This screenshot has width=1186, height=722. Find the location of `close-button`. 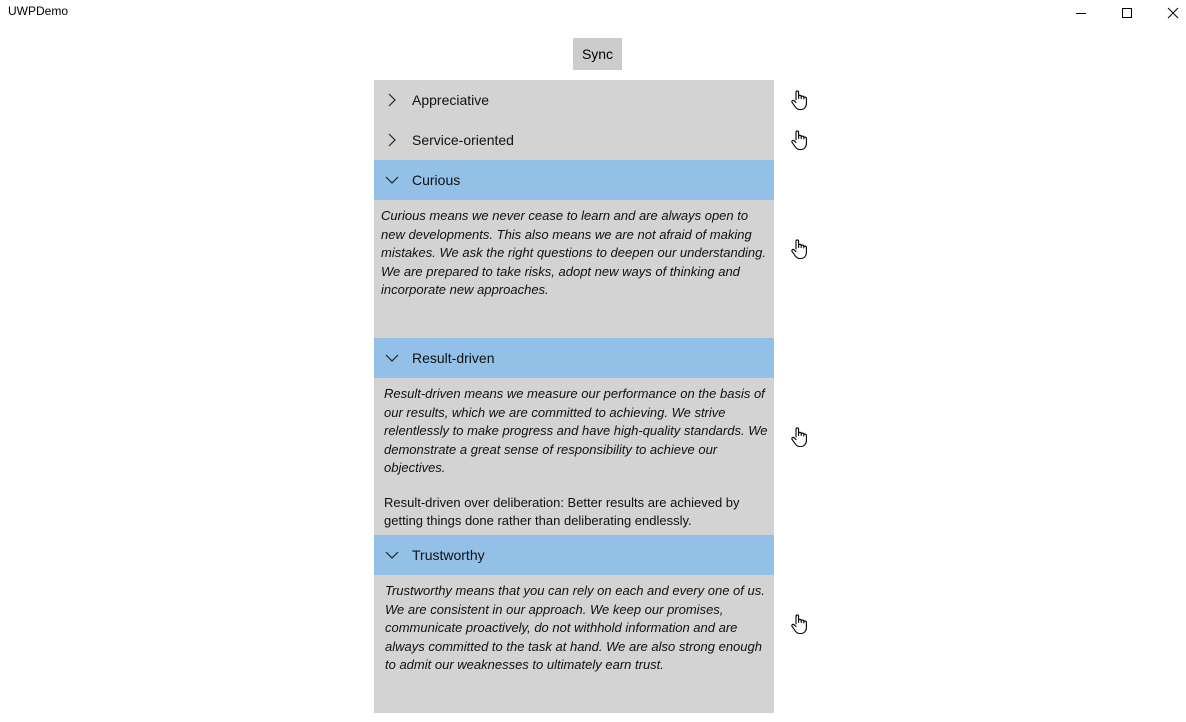

close-button is located at coordinates (1168, 13).